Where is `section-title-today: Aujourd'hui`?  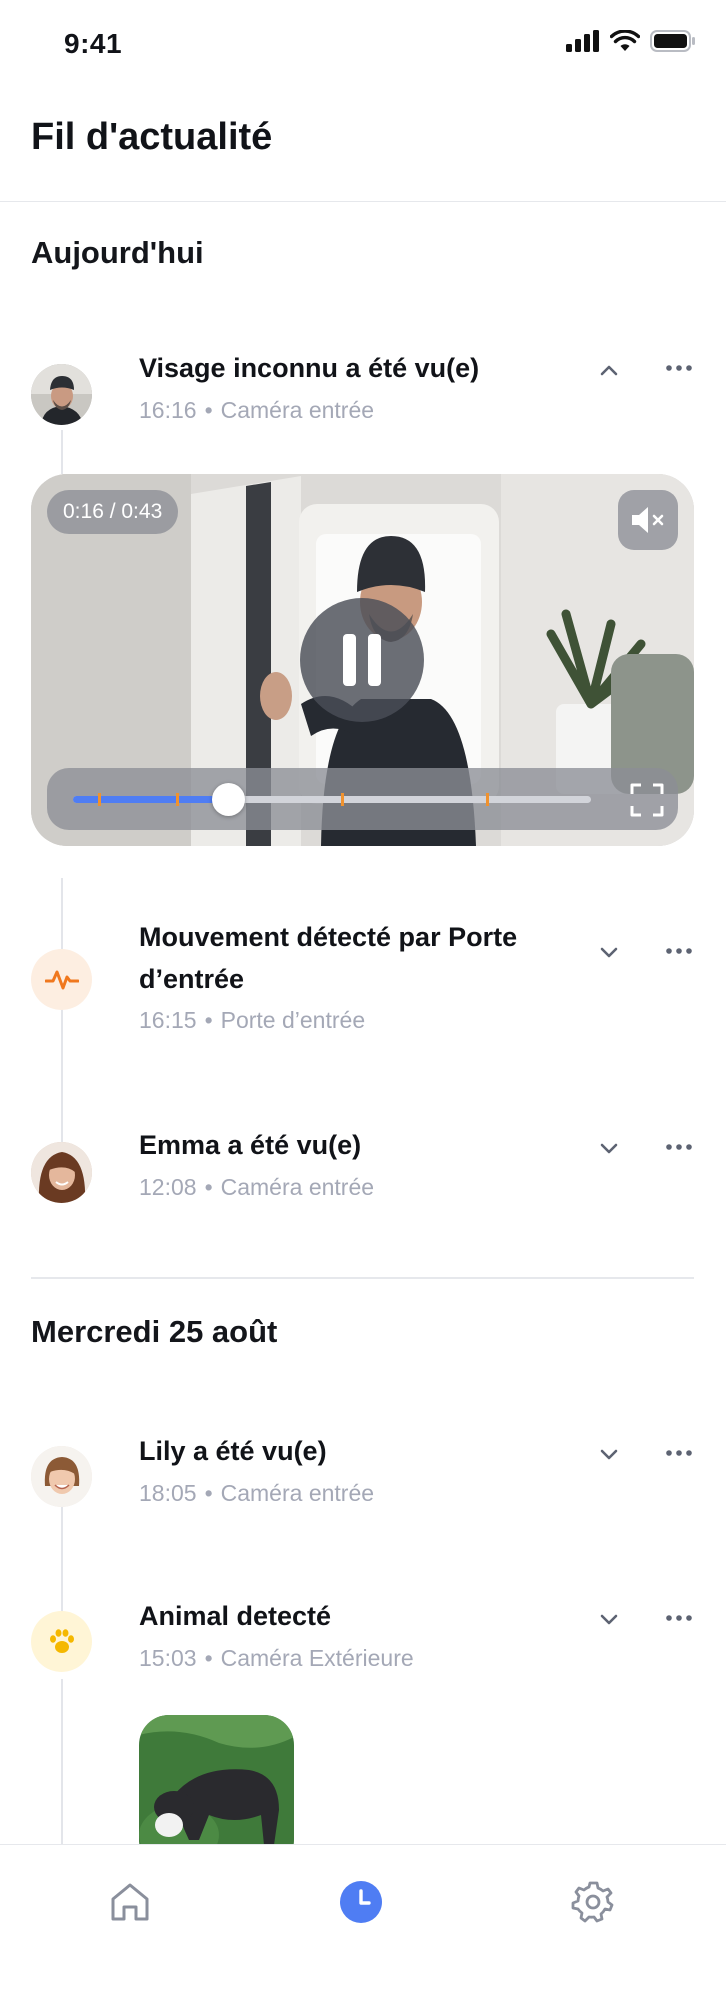
section-title-today: Aujourd'hui is located at coordinates (117, 252).